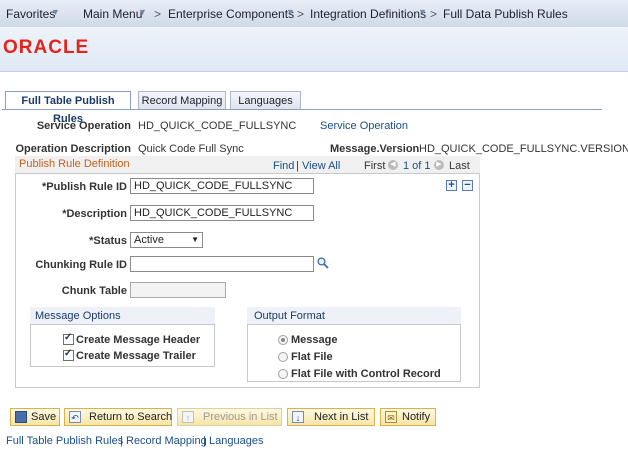  Describe the element at coordinates (451, 185) in the screenshot. I see `add-row-icon: +` at that location.